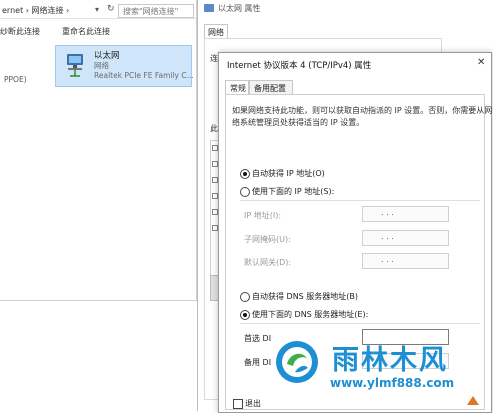 The image size is (493, 413). Describe the element at coordinates (387, 236) in the screenshot. I see `subnet-mask-dots: . . .` at that location.